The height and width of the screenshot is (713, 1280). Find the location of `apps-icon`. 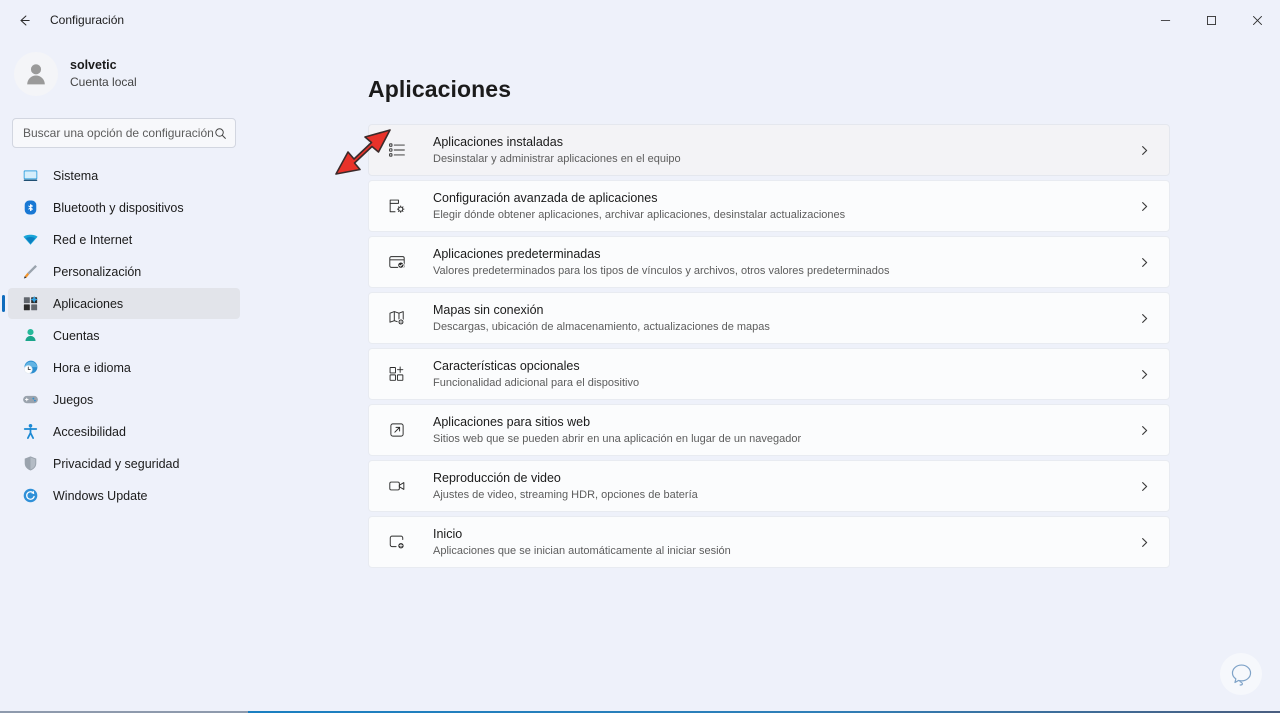

apps-icon is located at coordinates (30, 303).